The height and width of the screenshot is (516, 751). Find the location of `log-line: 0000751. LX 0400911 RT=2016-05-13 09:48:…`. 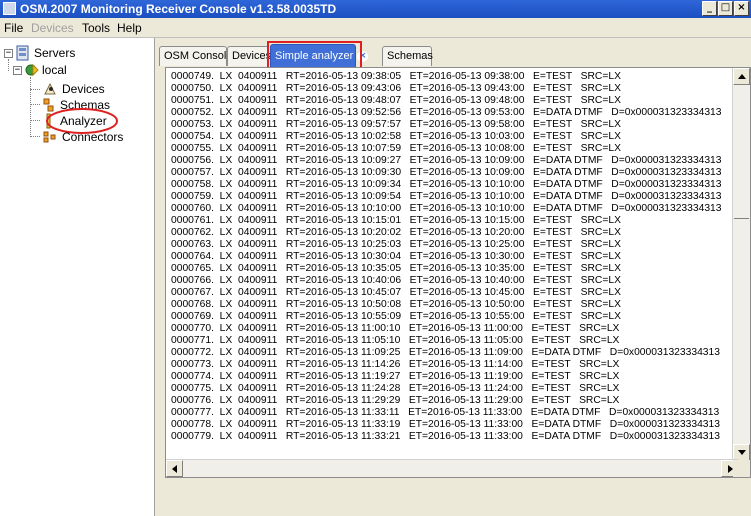

log-line: 0000751. LX 0400911 RT=2016-05-13 09:48:… is located at coordinates (452, 101).